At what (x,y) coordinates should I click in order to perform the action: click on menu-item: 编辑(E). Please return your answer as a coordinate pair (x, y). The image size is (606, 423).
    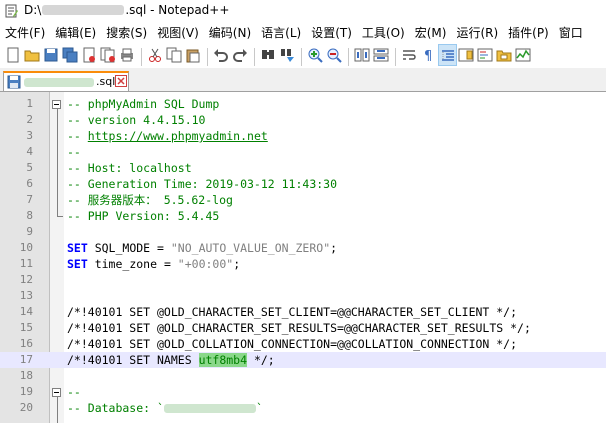
    Looking at the image, I should click on (75, 32).